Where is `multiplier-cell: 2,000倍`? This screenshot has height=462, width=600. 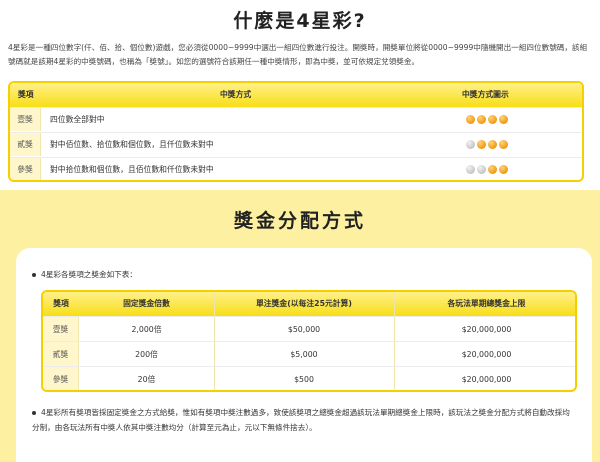
multiplier-cell: 2,000倍 is located at coordinates (146, 329).